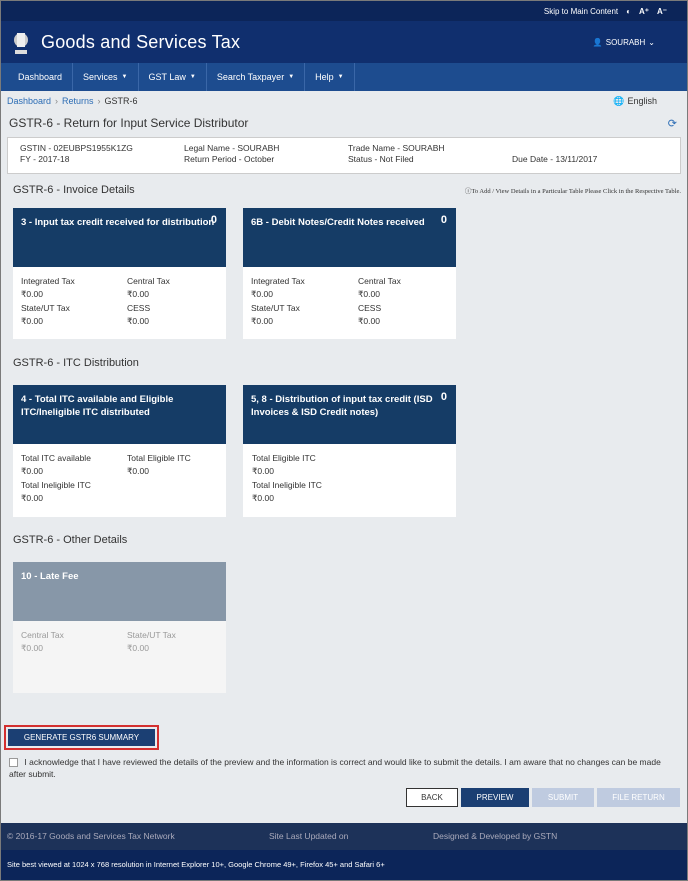 This screenshot has width=688, height=881. What do you see at coordinates (140, 42) in the screenshot?
I see `site-title: Goods and Services Tax` at bounding box center [140, 42].